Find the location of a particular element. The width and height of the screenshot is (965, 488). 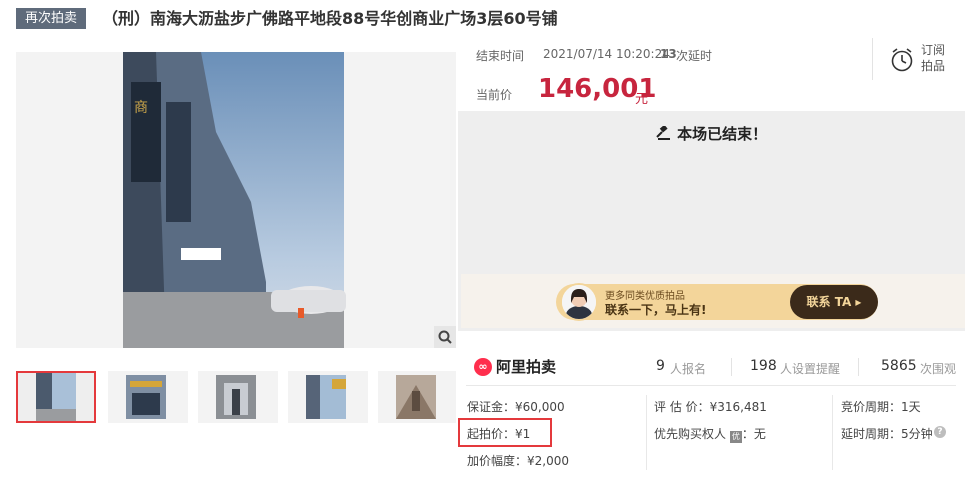

start-price-highlight is located at coordinates (505, 432).